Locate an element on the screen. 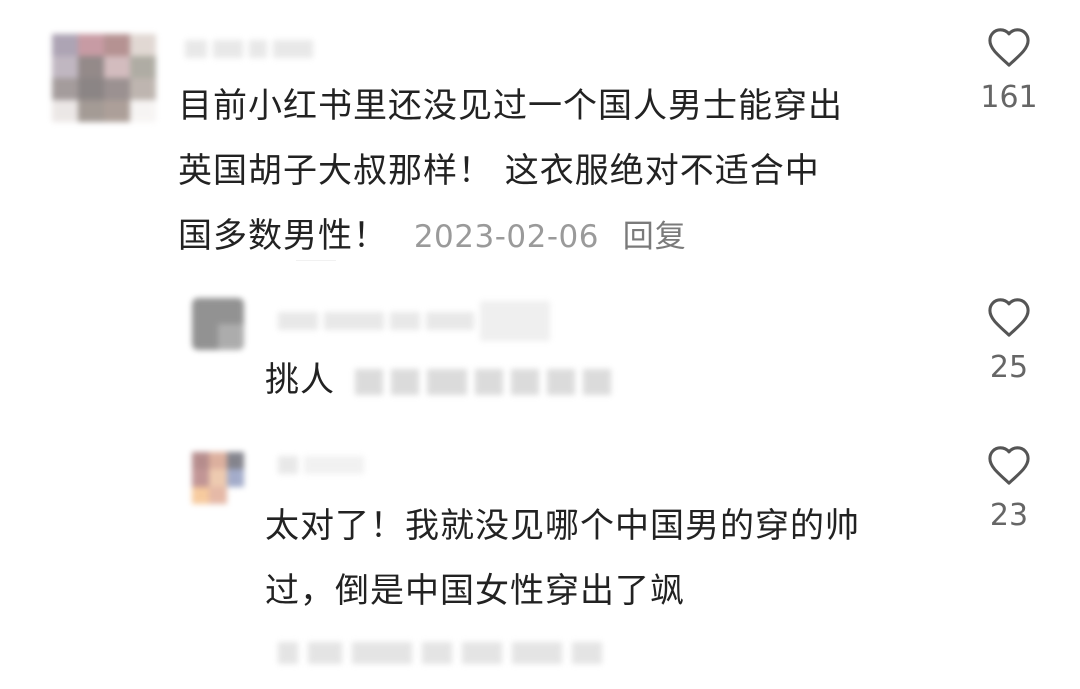 Image resolution: width=1080 pixels, height=689 pixels. comment-1-line-1: 目前小红书里还没见过一个国人男士能穿出 is located at coordinates (510, 106).